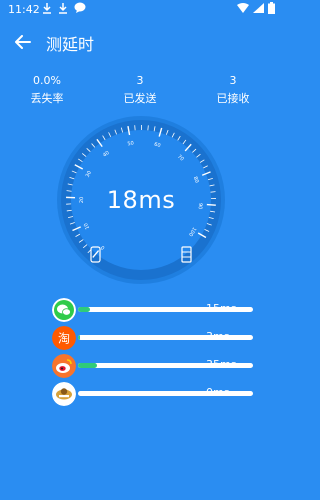 This screenshot has width=320, height=500. Describe the element at coordinates (271, 8) in the screenshot. I see `battery-icon` at that location.